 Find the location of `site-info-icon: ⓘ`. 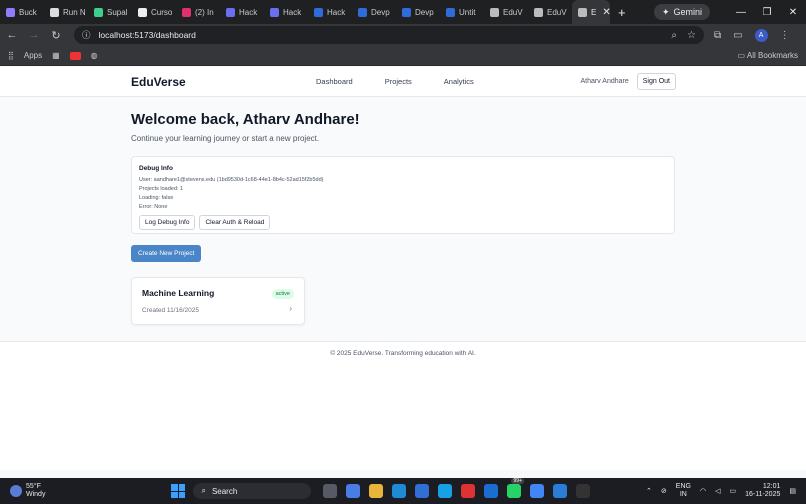

site-info-icon: ⓘ is located at coordinates (86, 35).